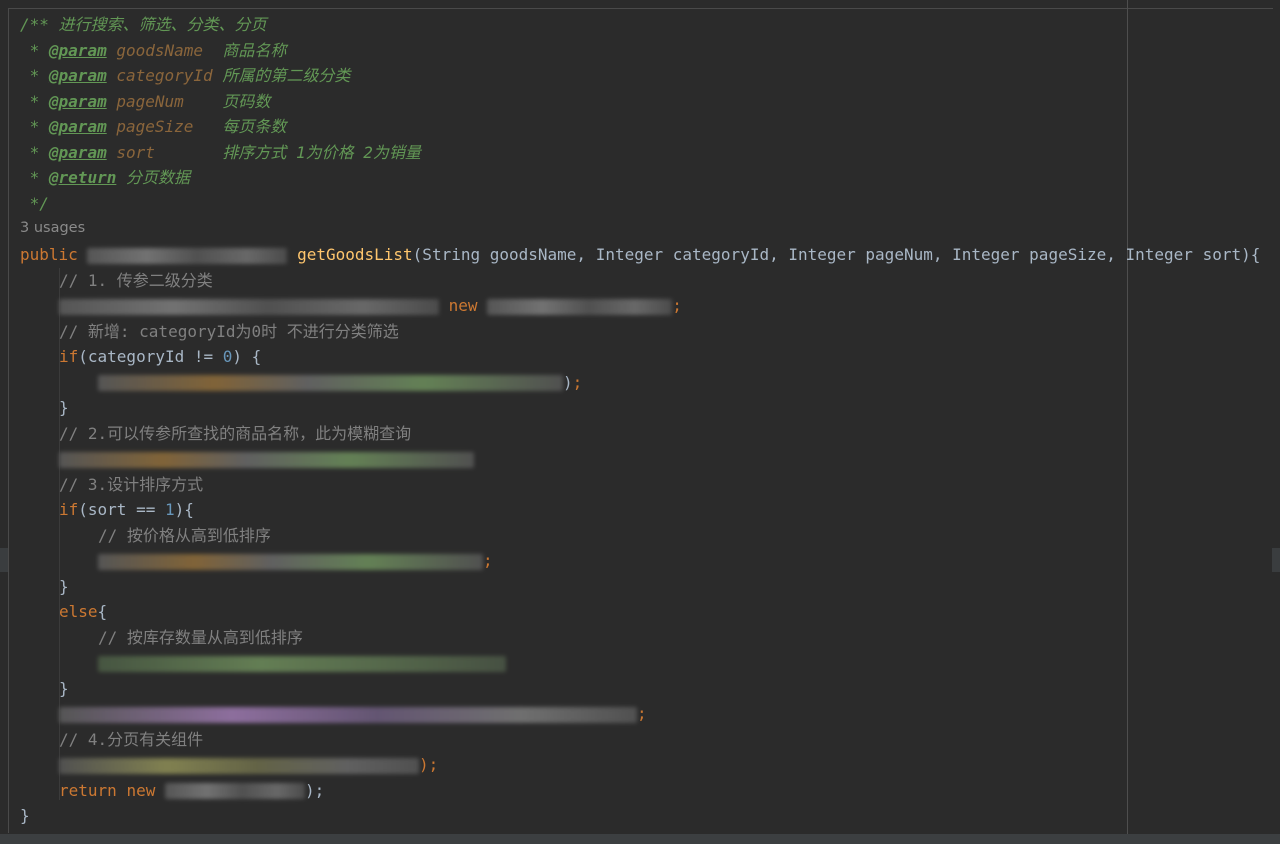  What do you see at coordinates (169, 509) in the screenshot?
I see `number-literal: 1` at bounding box center [169, 509].